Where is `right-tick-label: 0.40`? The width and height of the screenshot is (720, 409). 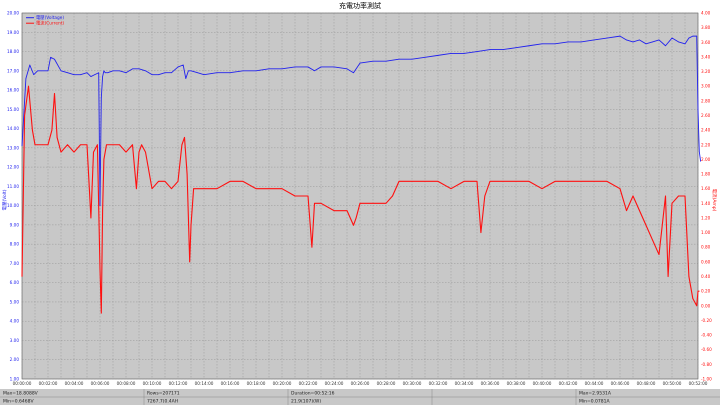
right-tick-label: 0.40 is located at coordinates (706, 276).